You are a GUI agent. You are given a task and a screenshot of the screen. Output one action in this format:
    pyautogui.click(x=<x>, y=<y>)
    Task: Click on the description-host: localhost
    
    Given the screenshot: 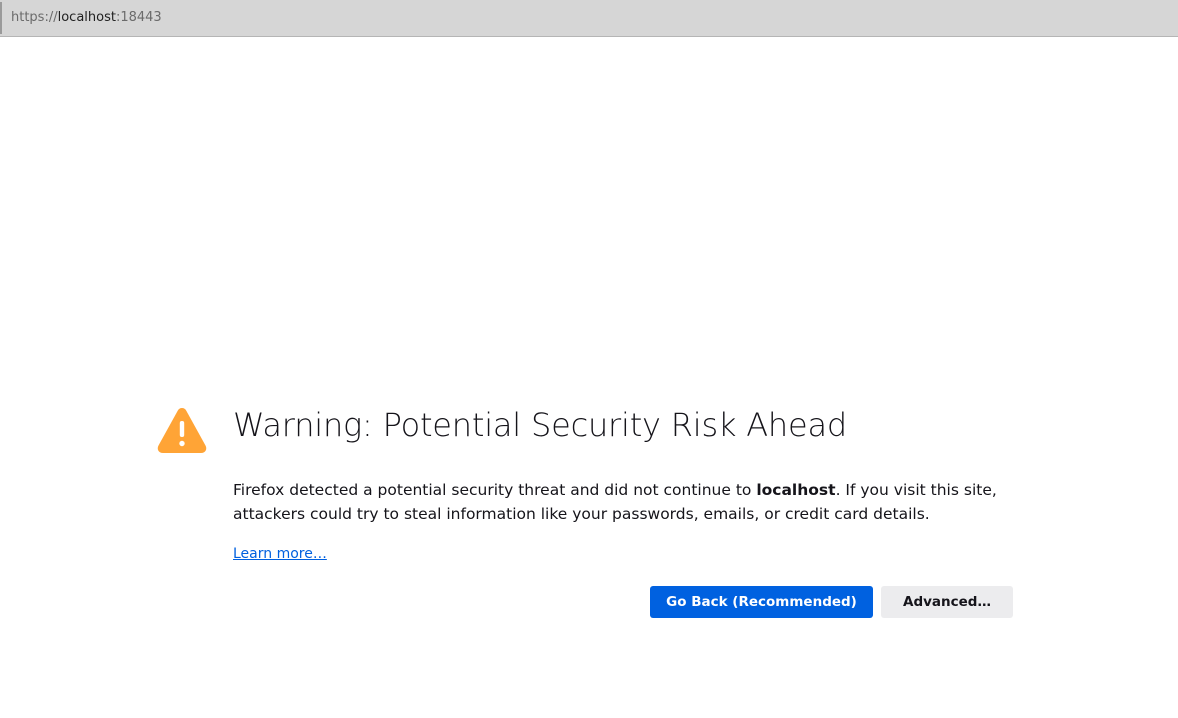 What is the action you would take?
    pyautogui.click(x=796, y=490)
    